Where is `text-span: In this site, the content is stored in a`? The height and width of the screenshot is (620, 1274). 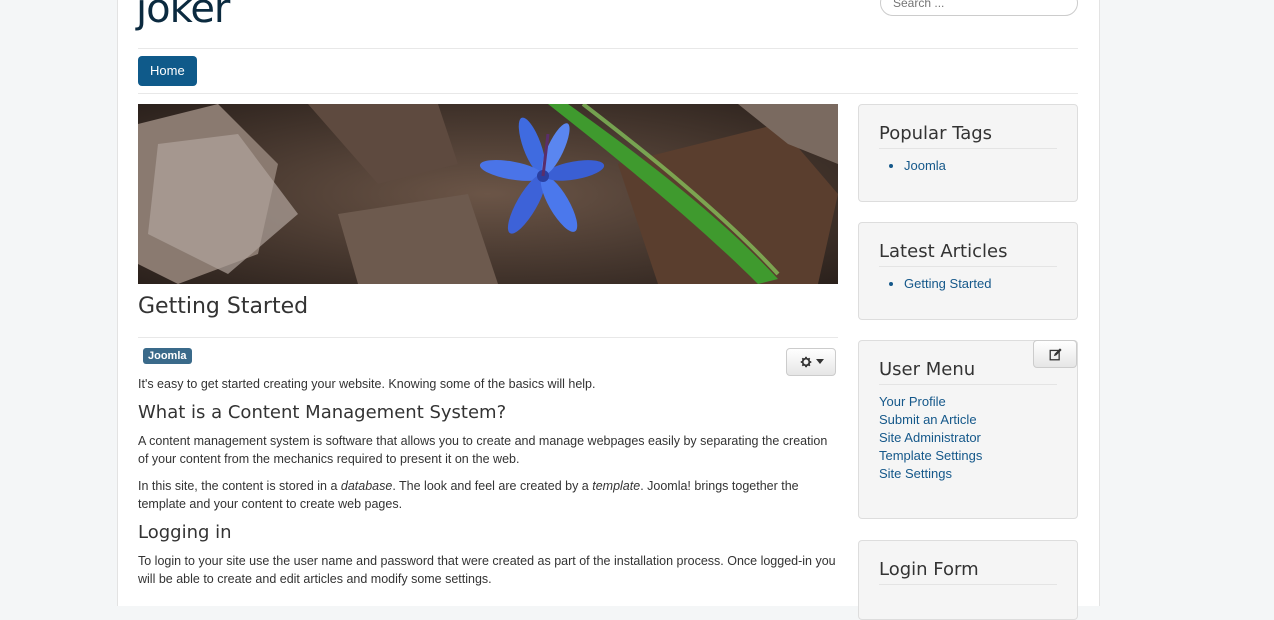
text-span: In this site, the content is stored in a is located at coordinates (239, 486).